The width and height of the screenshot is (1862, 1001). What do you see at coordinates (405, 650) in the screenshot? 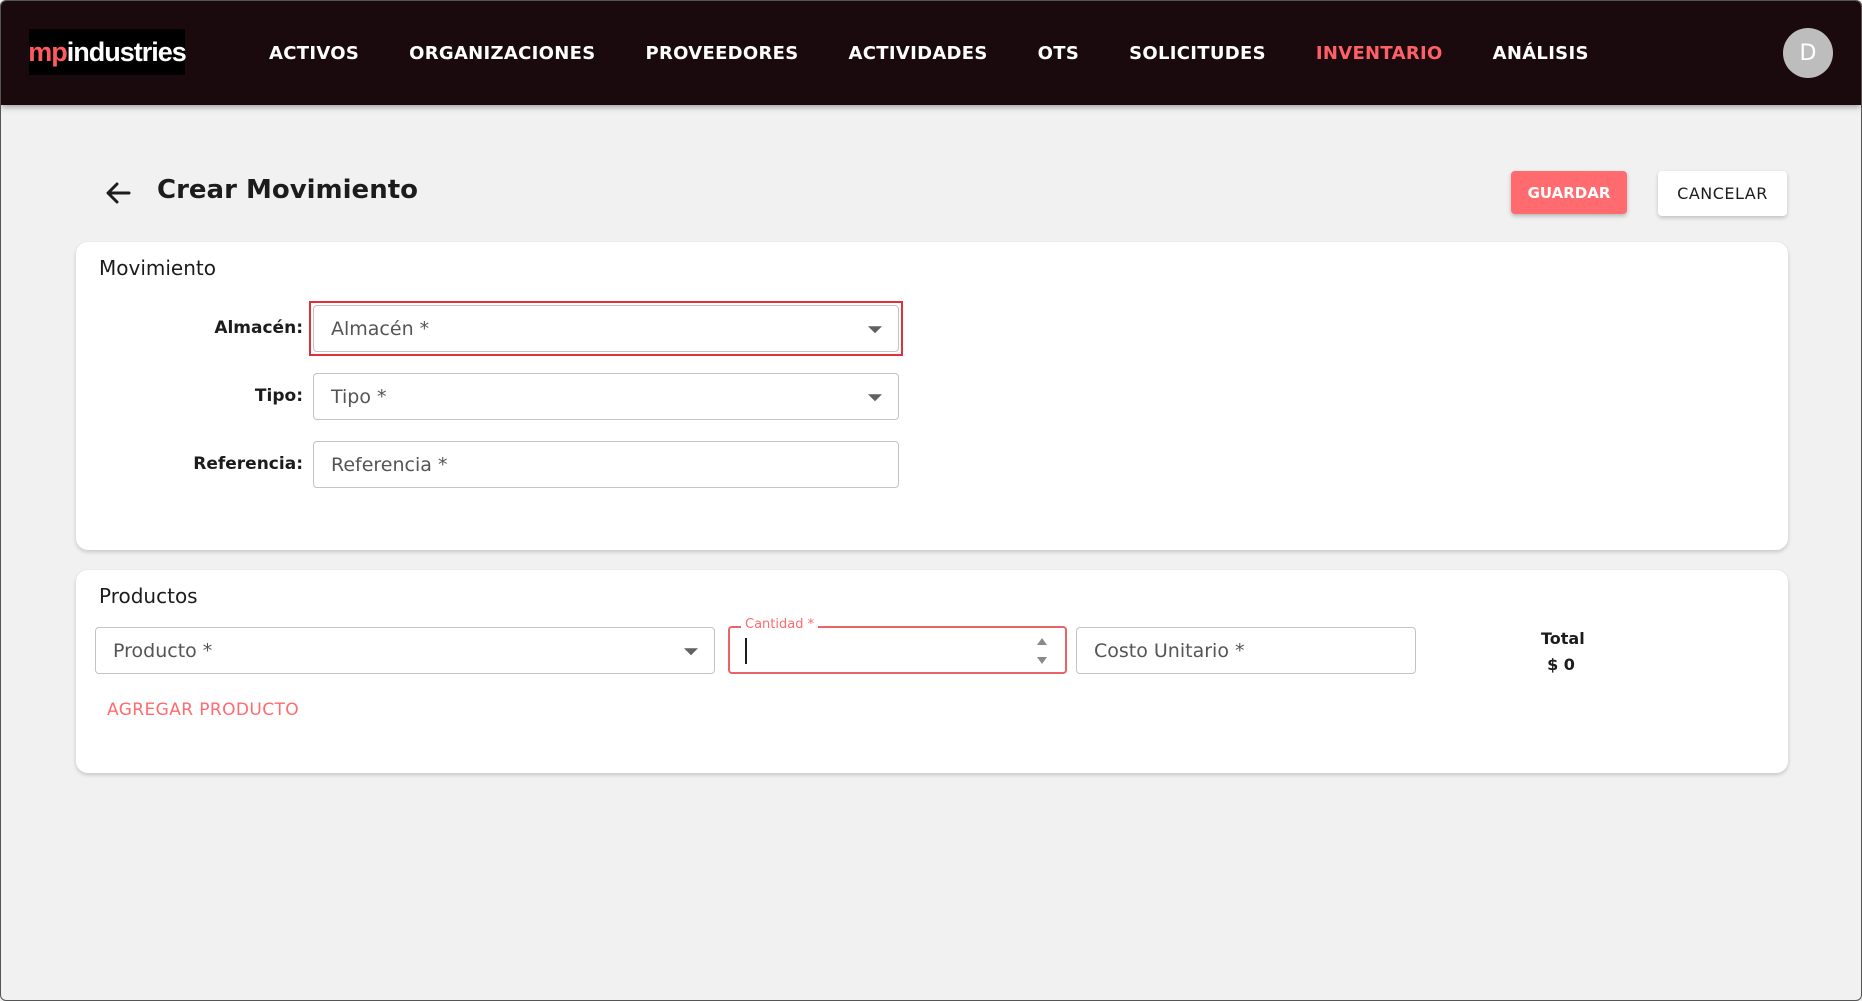
I see `producto-select: Producto *` at bounding box center [405, 650].